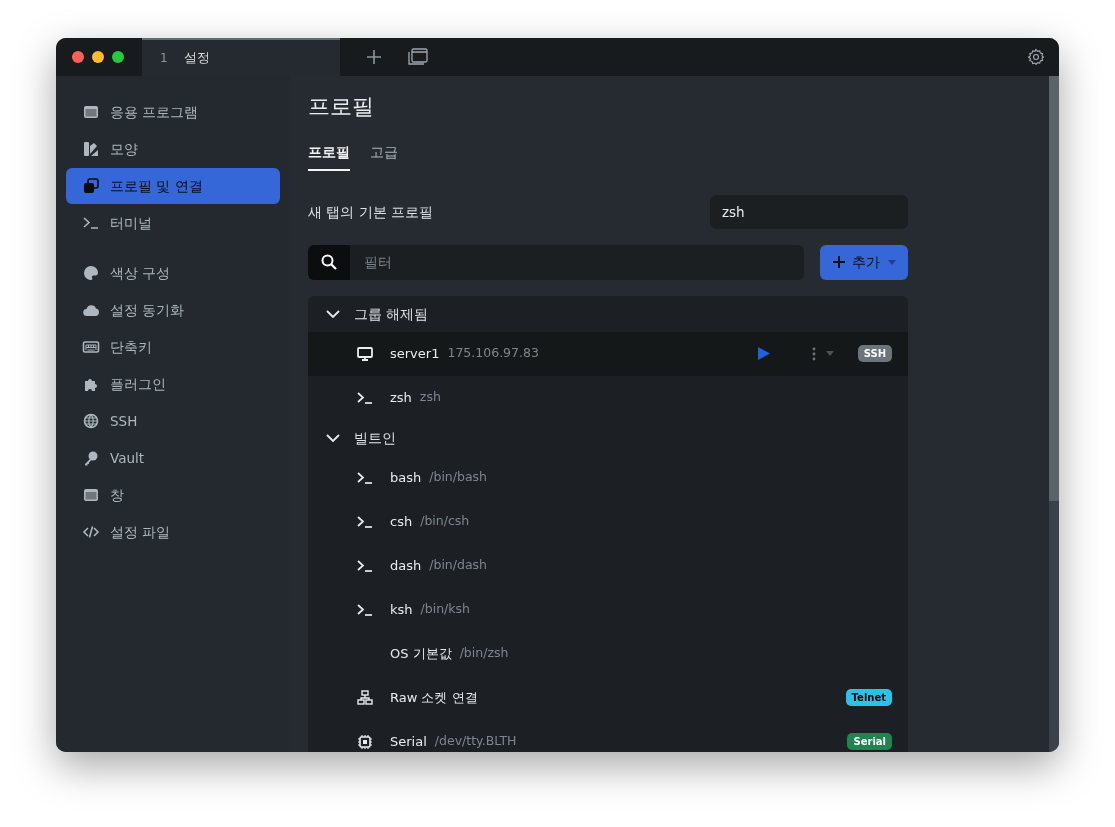  I want to click on plus-icon, so click(839, 262).